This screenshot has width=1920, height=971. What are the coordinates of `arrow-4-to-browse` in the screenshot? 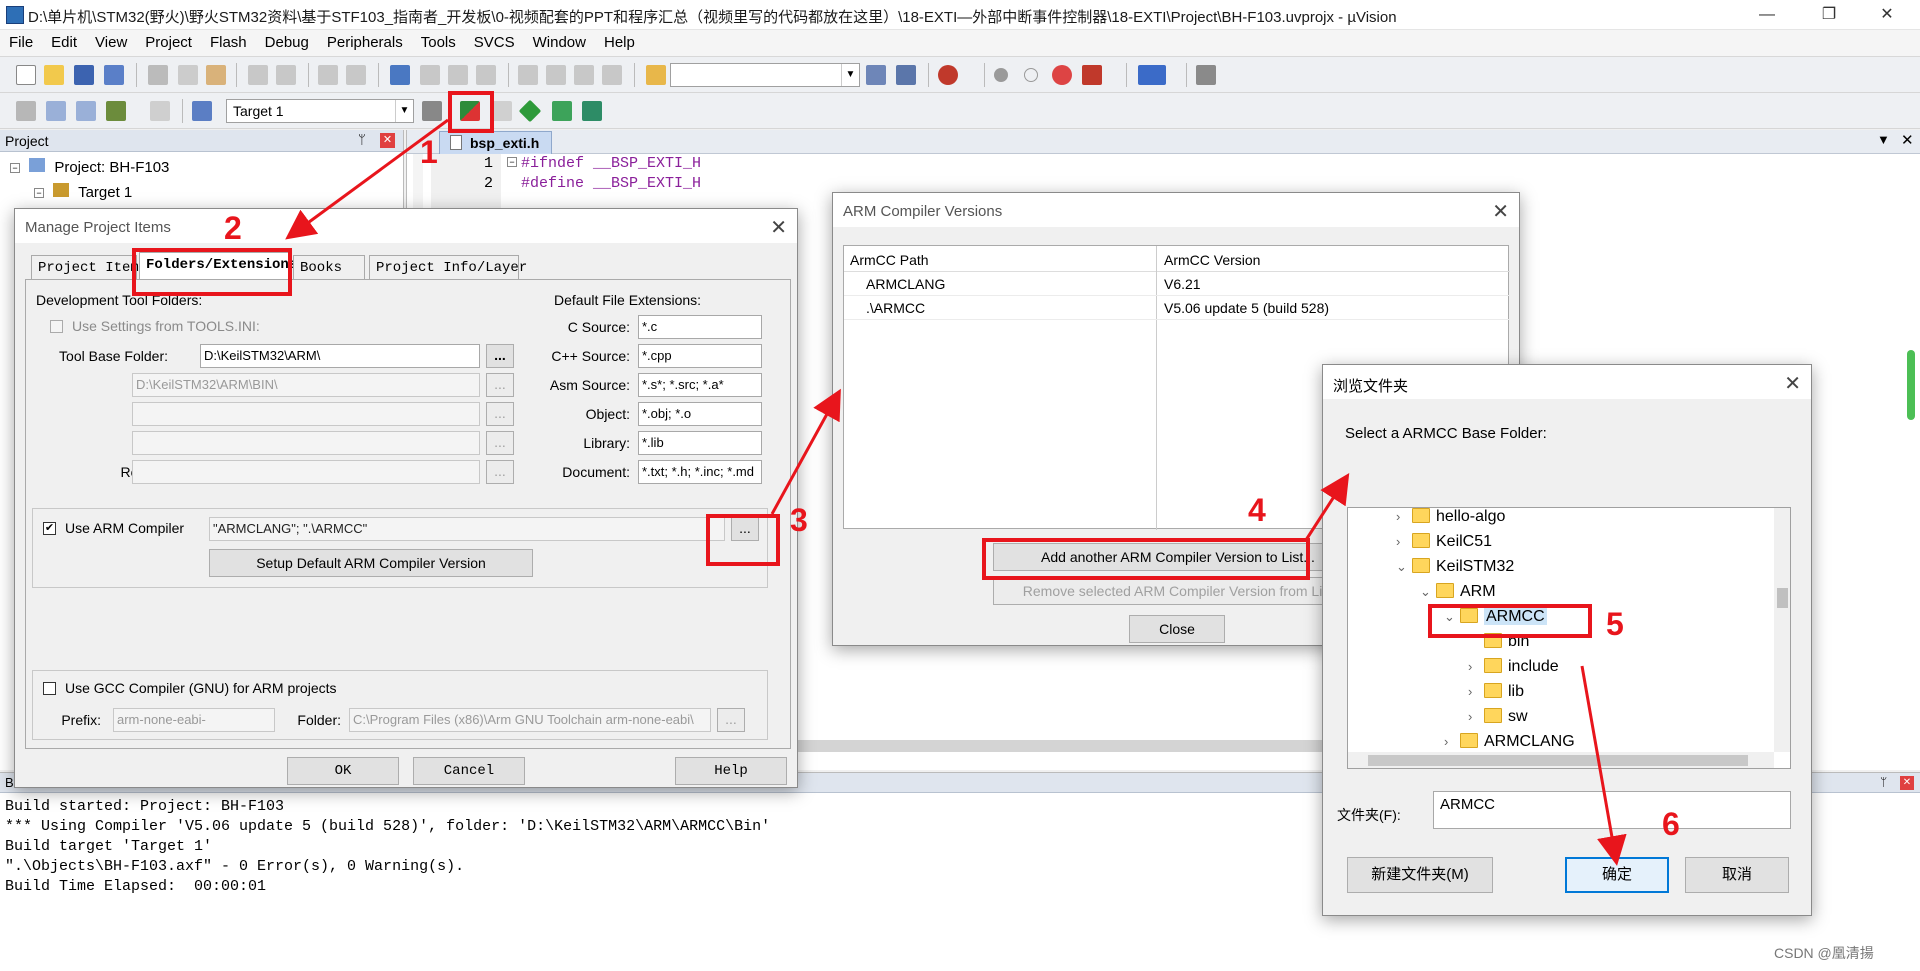 It's located at (1327, 506).